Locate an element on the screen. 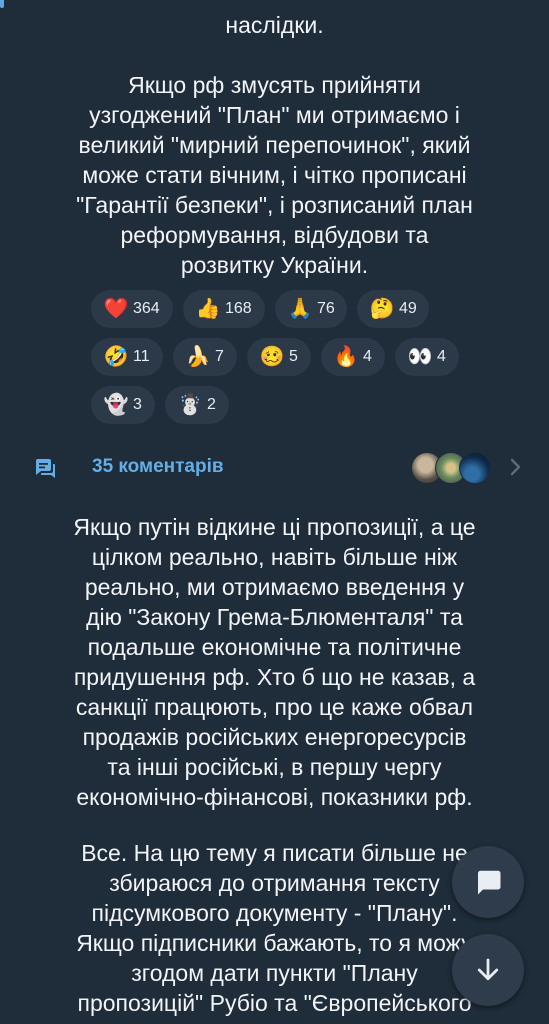 Image resolution: width=549 pixels, height=1024 pixels. reaction-fire: 🔥 4 is located at coordinates (353, 357).